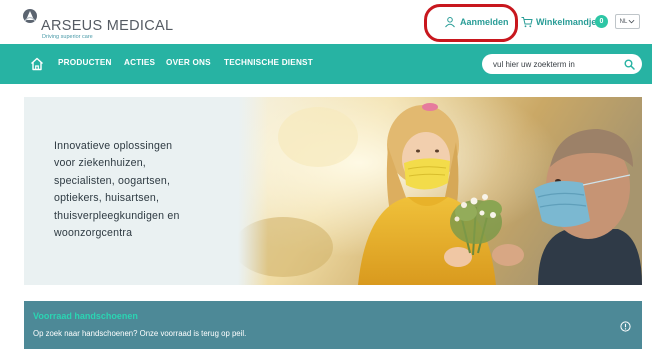 The width and height of the screenshot is (652, 349). What do you see at coordinates (188, 62) in the screenshot?
I see `nav-item-over-ons: OVER ONS` at bounding box center [188, 62].